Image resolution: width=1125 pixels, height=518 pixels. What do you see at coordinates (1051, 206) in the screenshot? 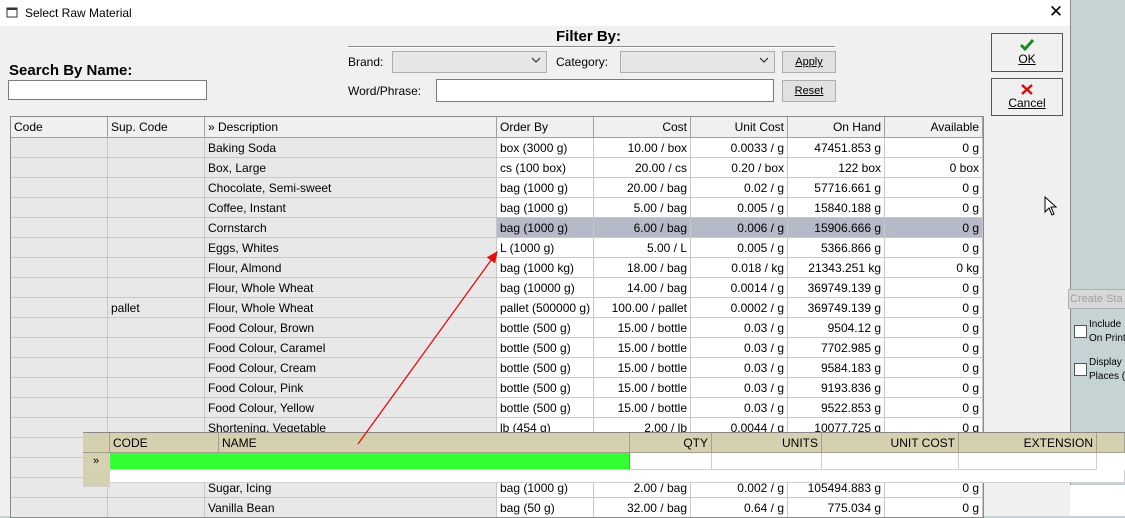
I see `mouse-cursor-icon` at bounding box center [1051, 206].